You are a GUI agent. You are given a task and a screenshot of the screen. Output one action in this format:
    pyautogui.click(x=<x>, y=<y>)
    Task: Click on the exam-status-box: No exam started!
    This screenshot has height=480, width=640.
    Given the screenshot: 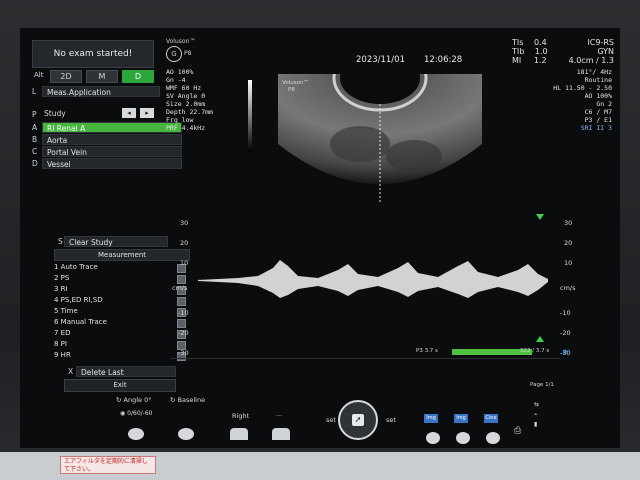 What is the action you would take?
    pyautogui.click(x=93, y=54)
    